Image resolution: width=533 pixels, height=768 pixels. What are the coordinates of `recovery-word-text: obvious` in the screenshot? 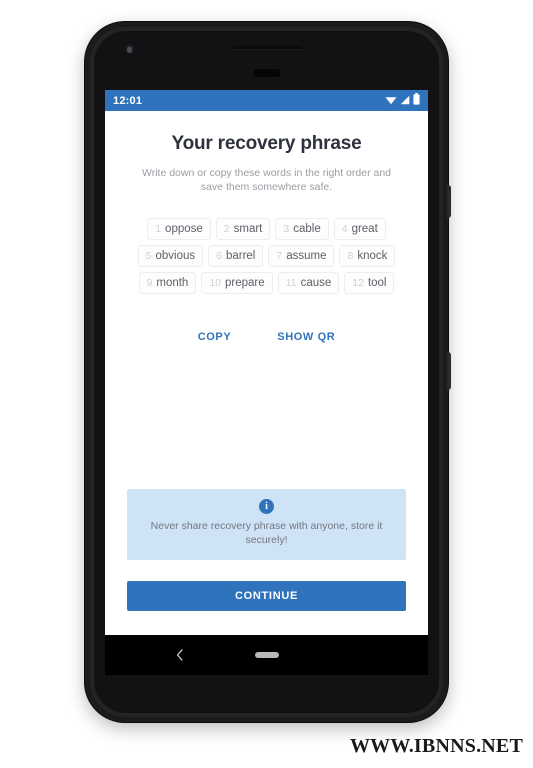 It's located at (175, 256).